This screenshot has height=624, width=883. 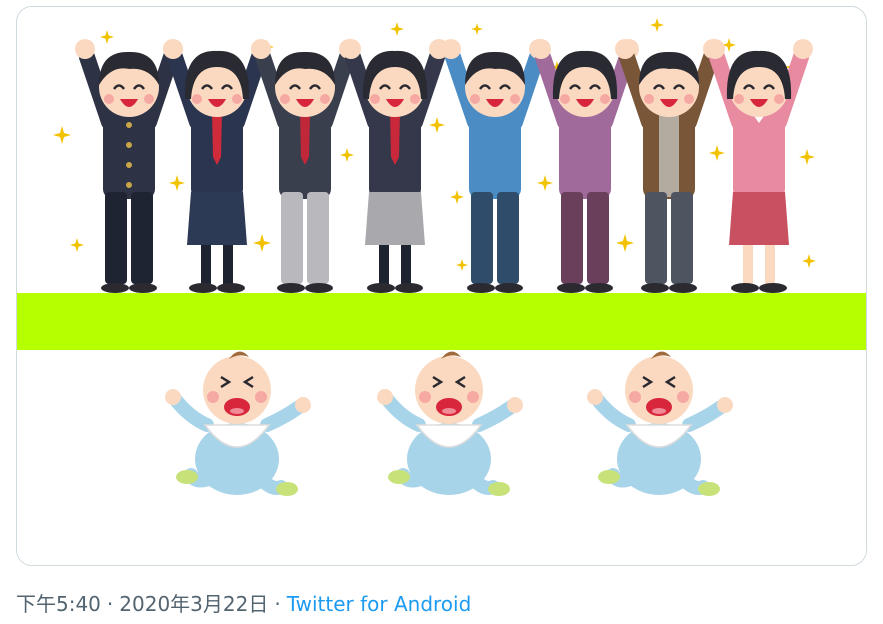 I want to click on green-band, so click(x=441, y=321).